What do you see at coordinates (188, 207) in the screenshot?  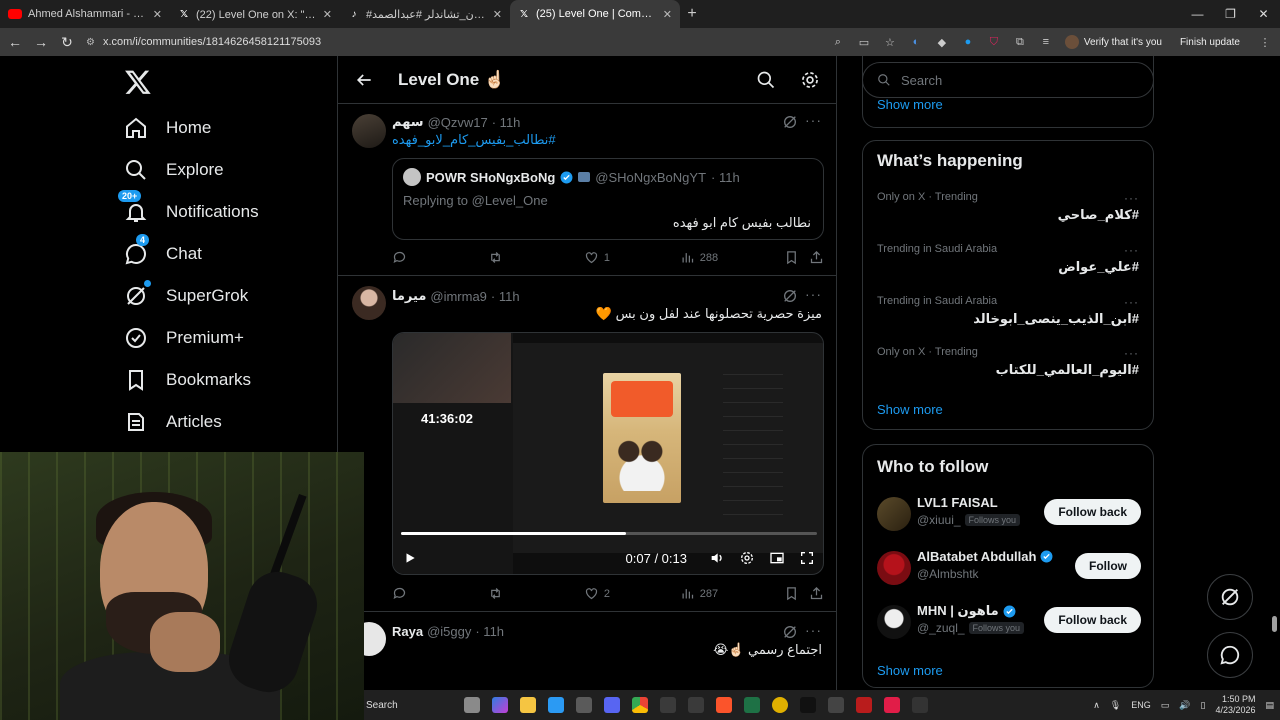 I see `nav-notifications: 20+ Notifications` at bounding box center [188, 207].